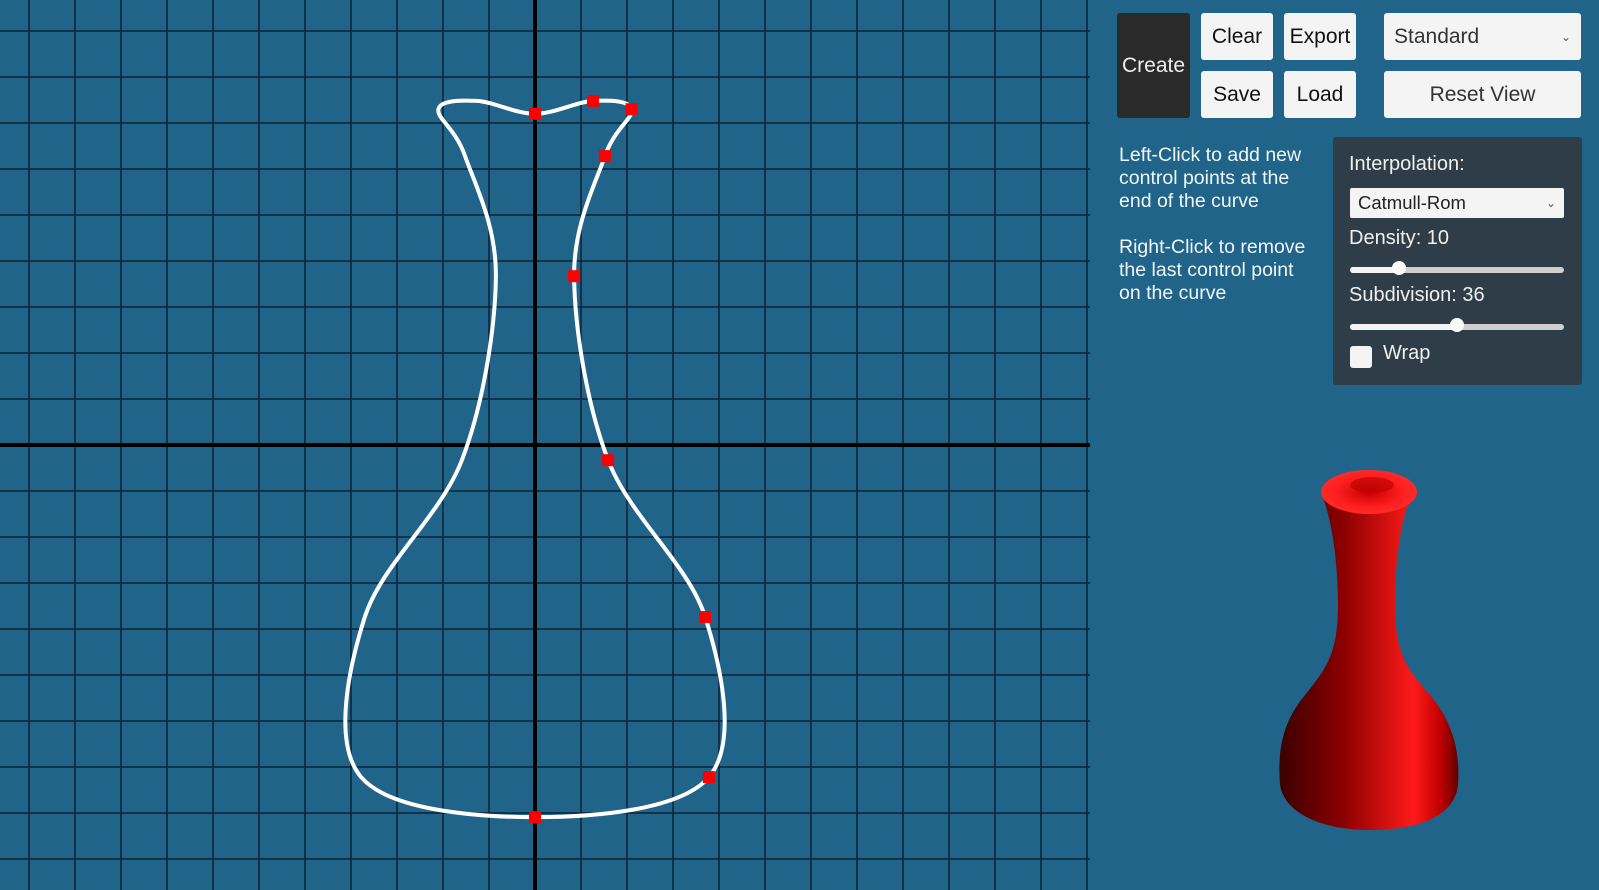 This screenshot has width=1599, height=890. What do you see at coordinates (1237, 36) in the screenshot?
I see `clear-button: Clear` at bounding box center [1237, 36].